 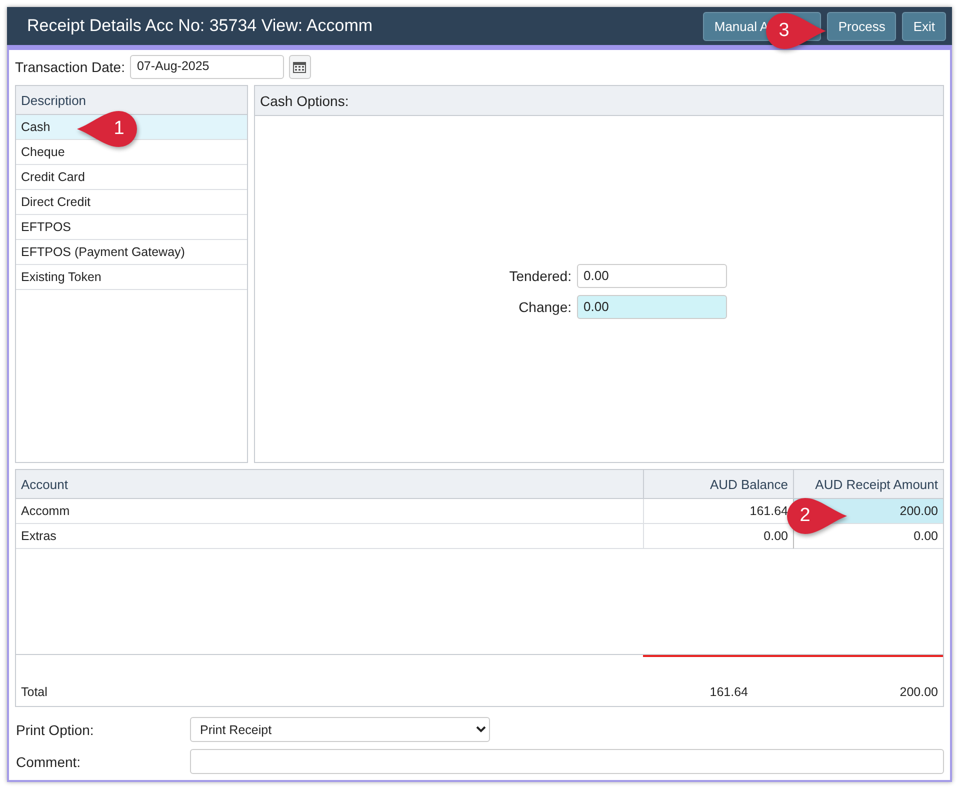 I want to click on toolbar-button: Exit, so click(x=924, y=26).